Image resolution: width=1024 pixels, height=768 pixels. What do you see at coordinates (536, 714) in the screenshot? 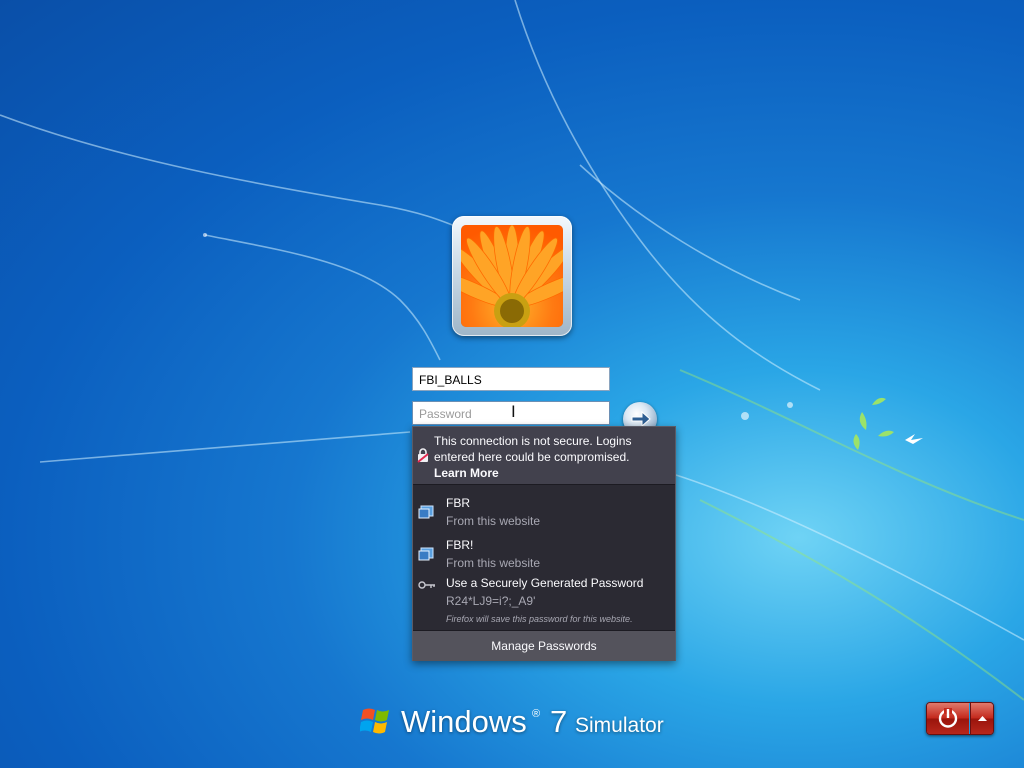
I see `brand-registered-mark: ®` at bounding box center [536, 714].